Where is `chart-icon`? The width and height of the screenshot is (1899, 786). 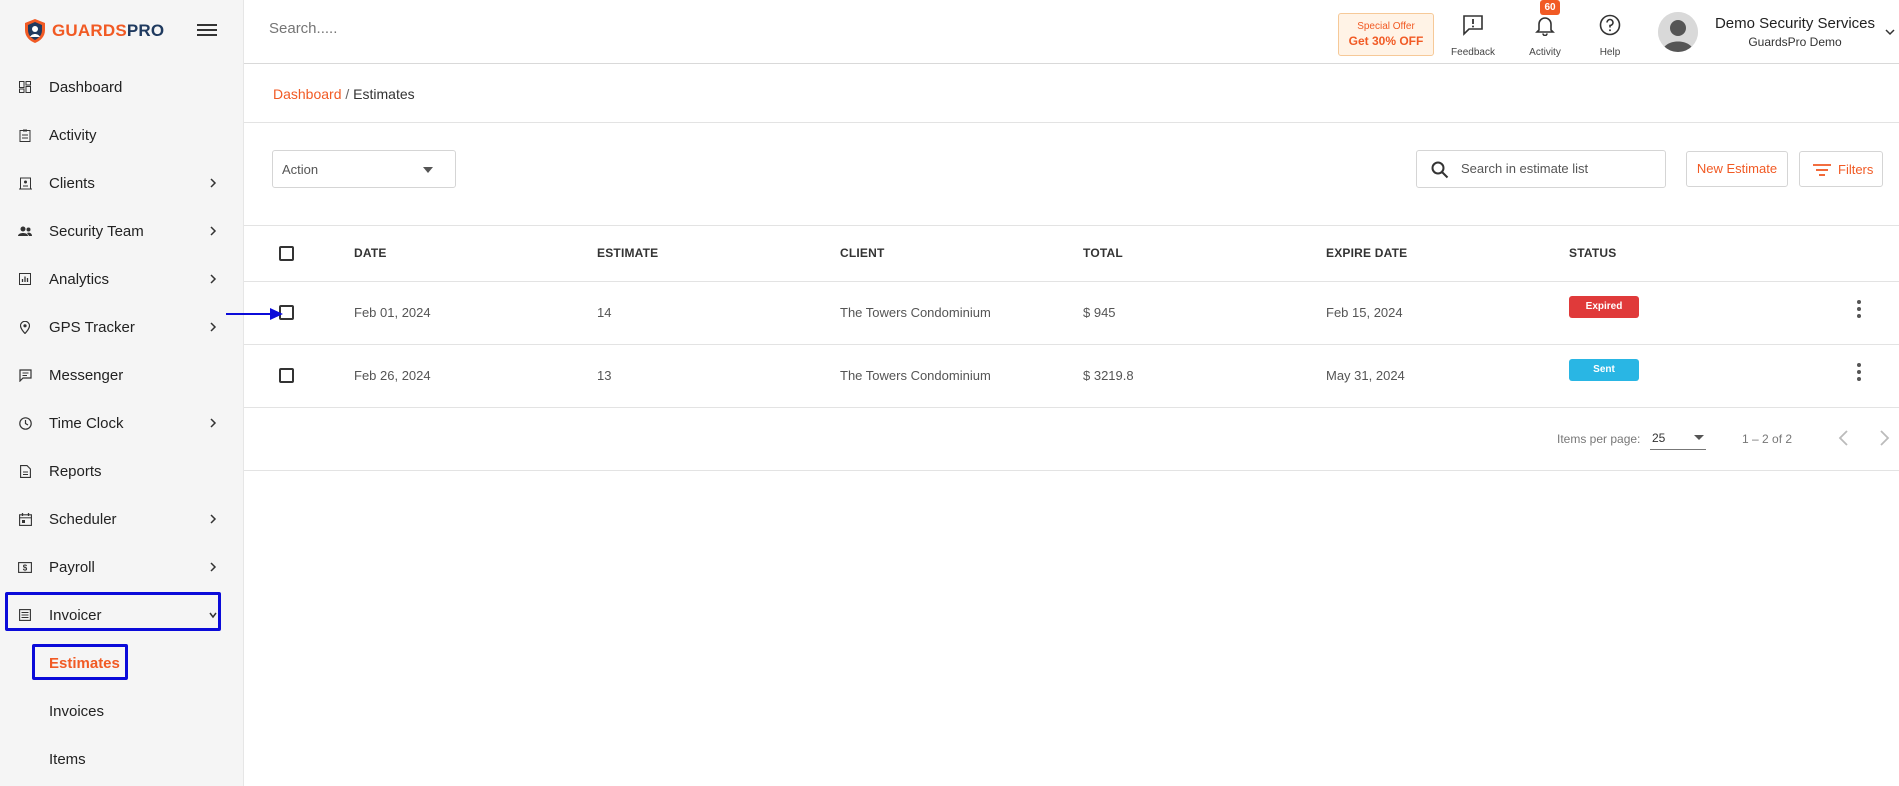 chart-icon is located at coordinates (25, 279).